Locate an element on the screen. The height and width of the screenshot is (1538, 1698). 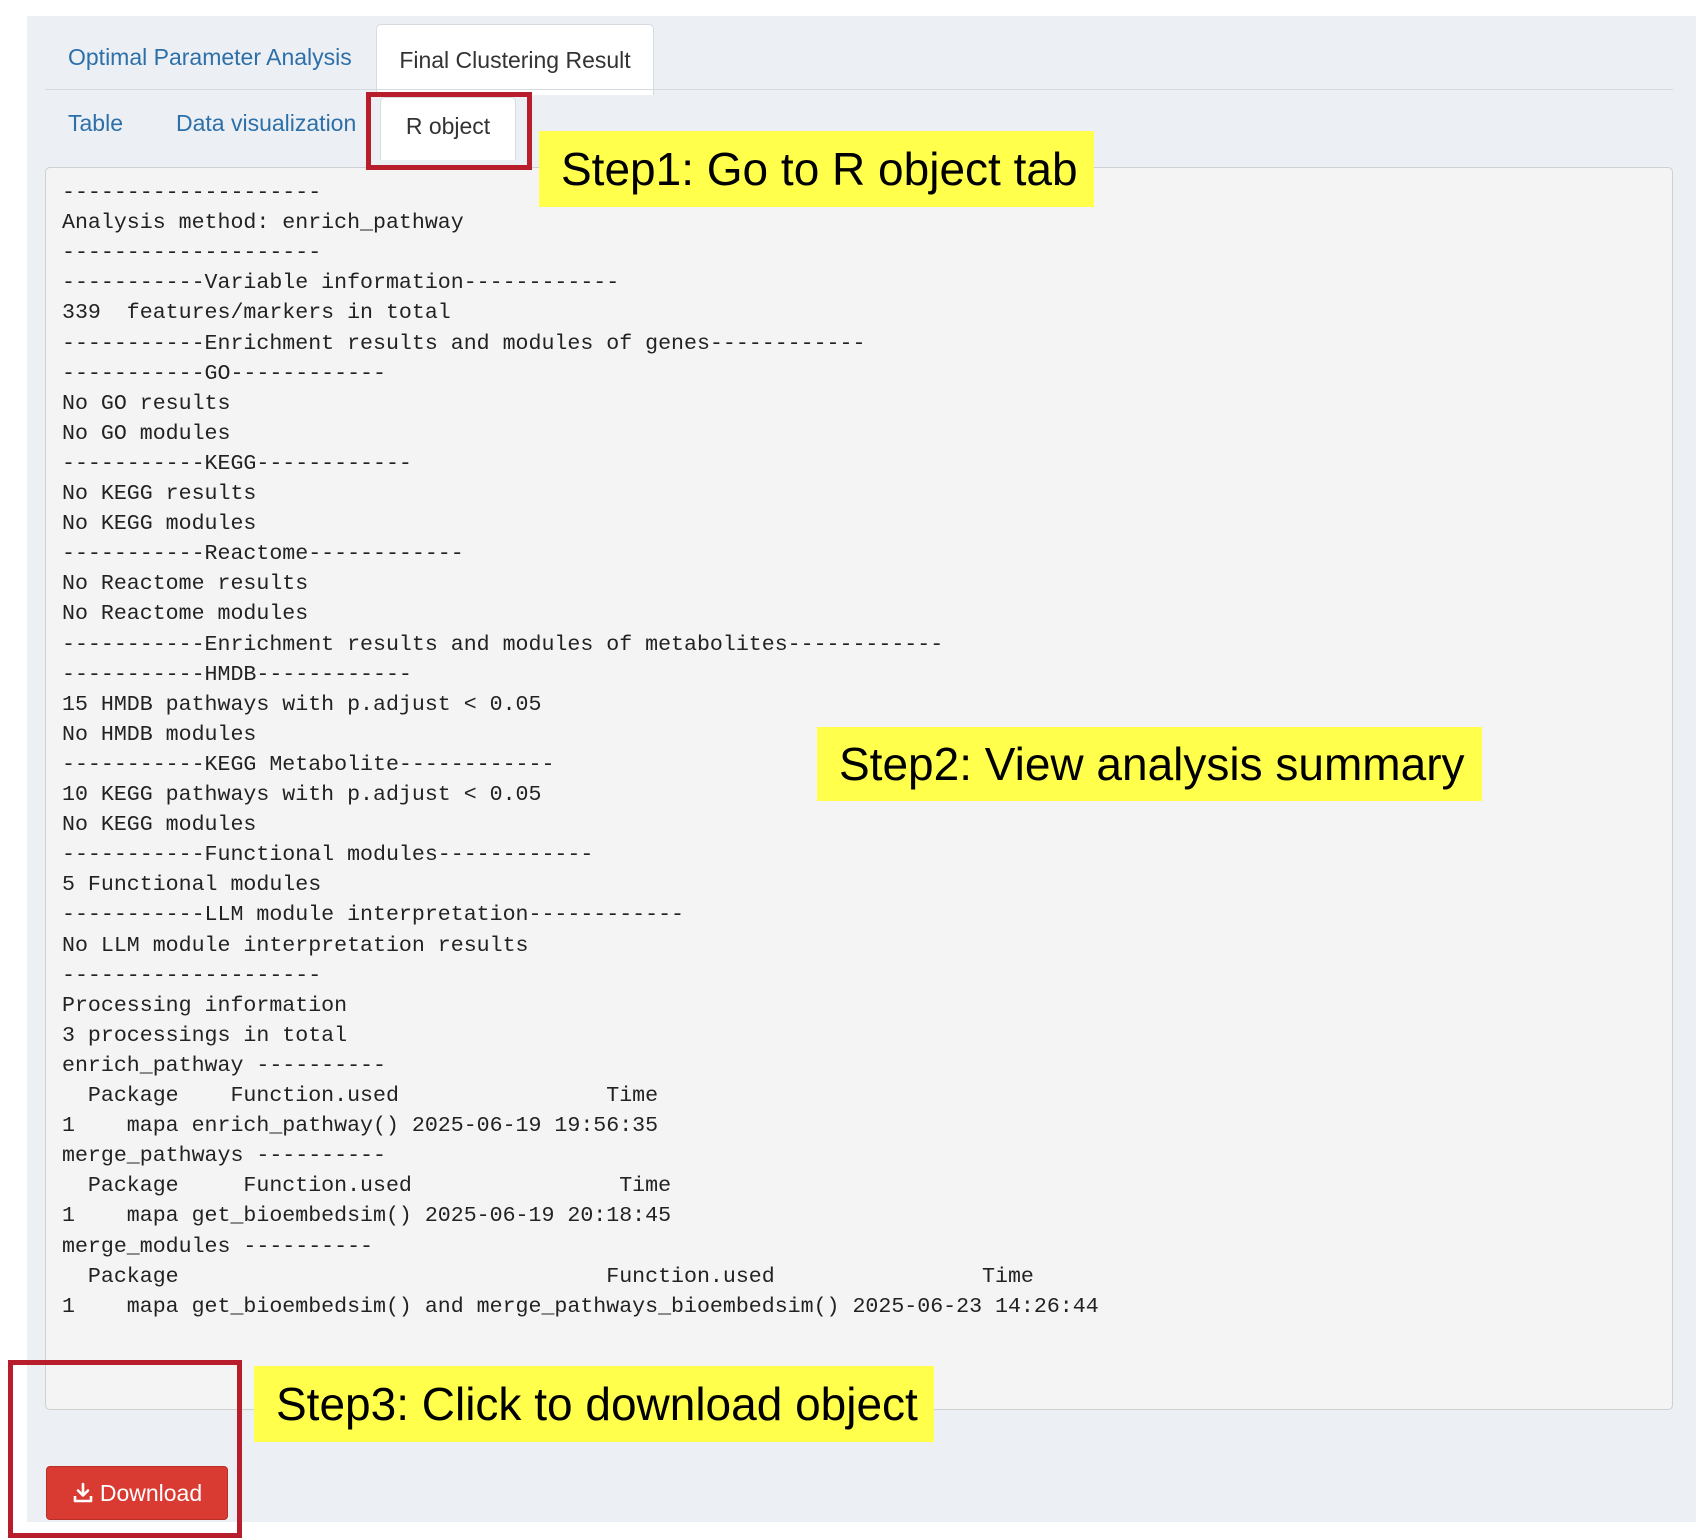
output-line: -----------HMDB------------ is located at coordinates (237, 674).